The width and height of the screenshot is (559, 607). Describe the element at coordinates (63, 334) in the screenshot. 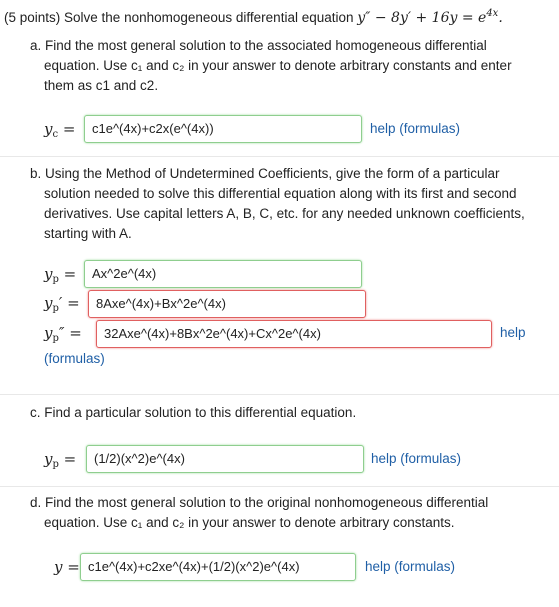

I see `yp-double-prime-label: yp″ =` at that location.